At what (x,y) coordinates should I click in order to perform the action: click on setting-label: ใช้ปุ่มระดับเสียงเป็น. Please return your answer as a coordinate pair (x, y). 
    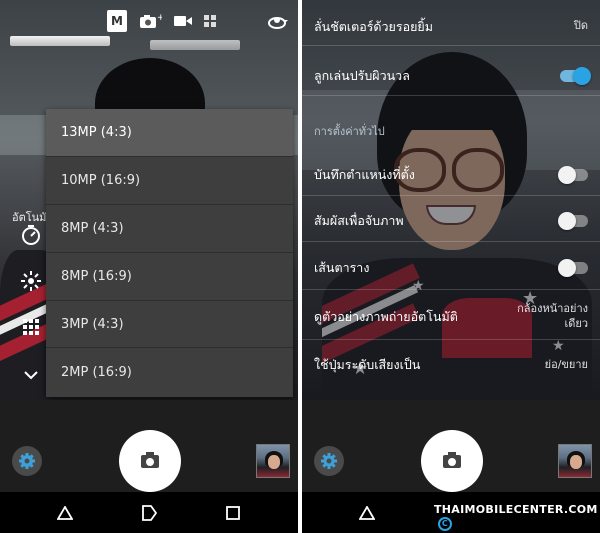
    Looking at the image, I should click on (367, 364).